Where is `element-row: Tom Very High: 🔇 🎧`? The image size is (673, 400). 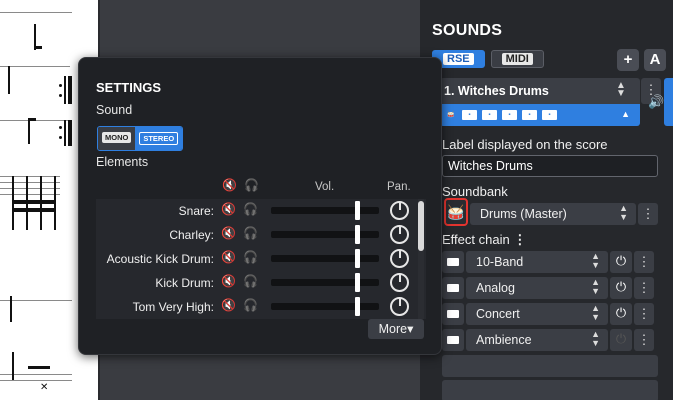
element-row: Tom Very High: 🔇 🎧 is located at coordinates (261, 307).